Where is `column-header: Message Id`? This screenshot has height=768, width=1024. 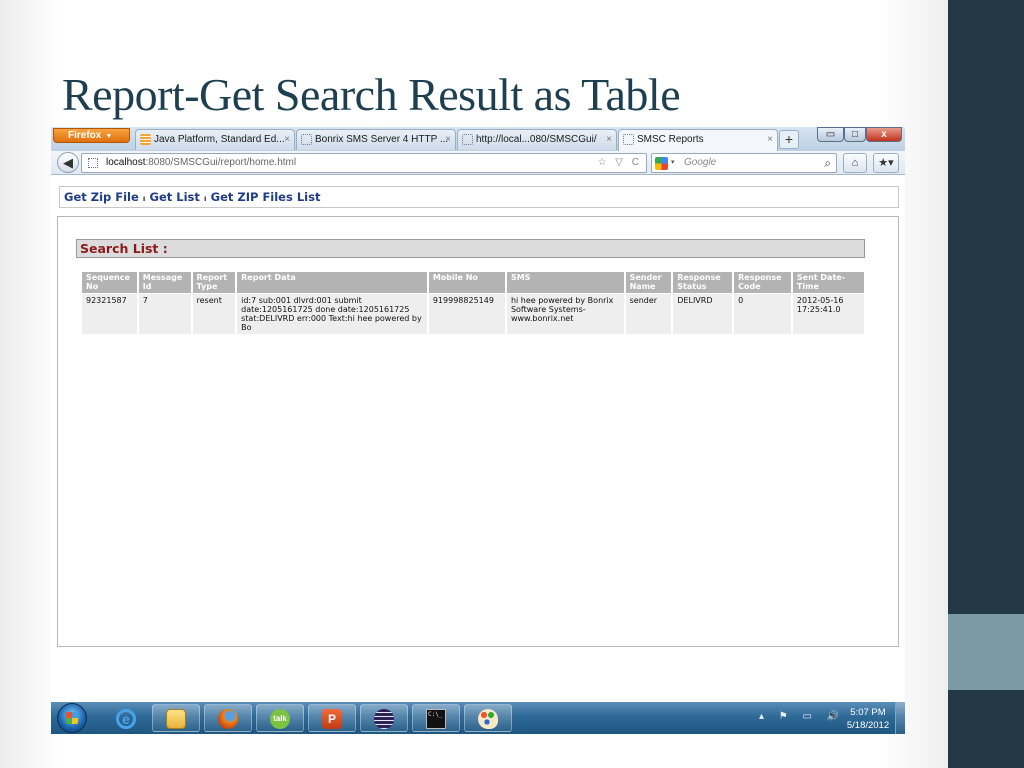
column-header: Message Id is located at coordinates (164, 282).